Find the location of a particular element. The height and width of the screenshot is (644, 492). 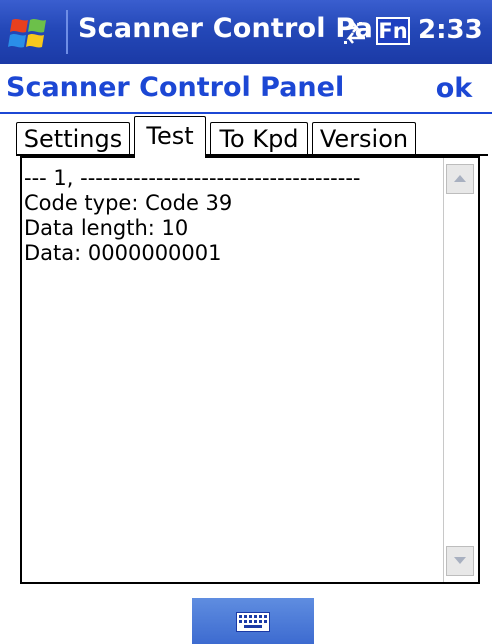

bottom-bar is located at coordinates (246, 619).